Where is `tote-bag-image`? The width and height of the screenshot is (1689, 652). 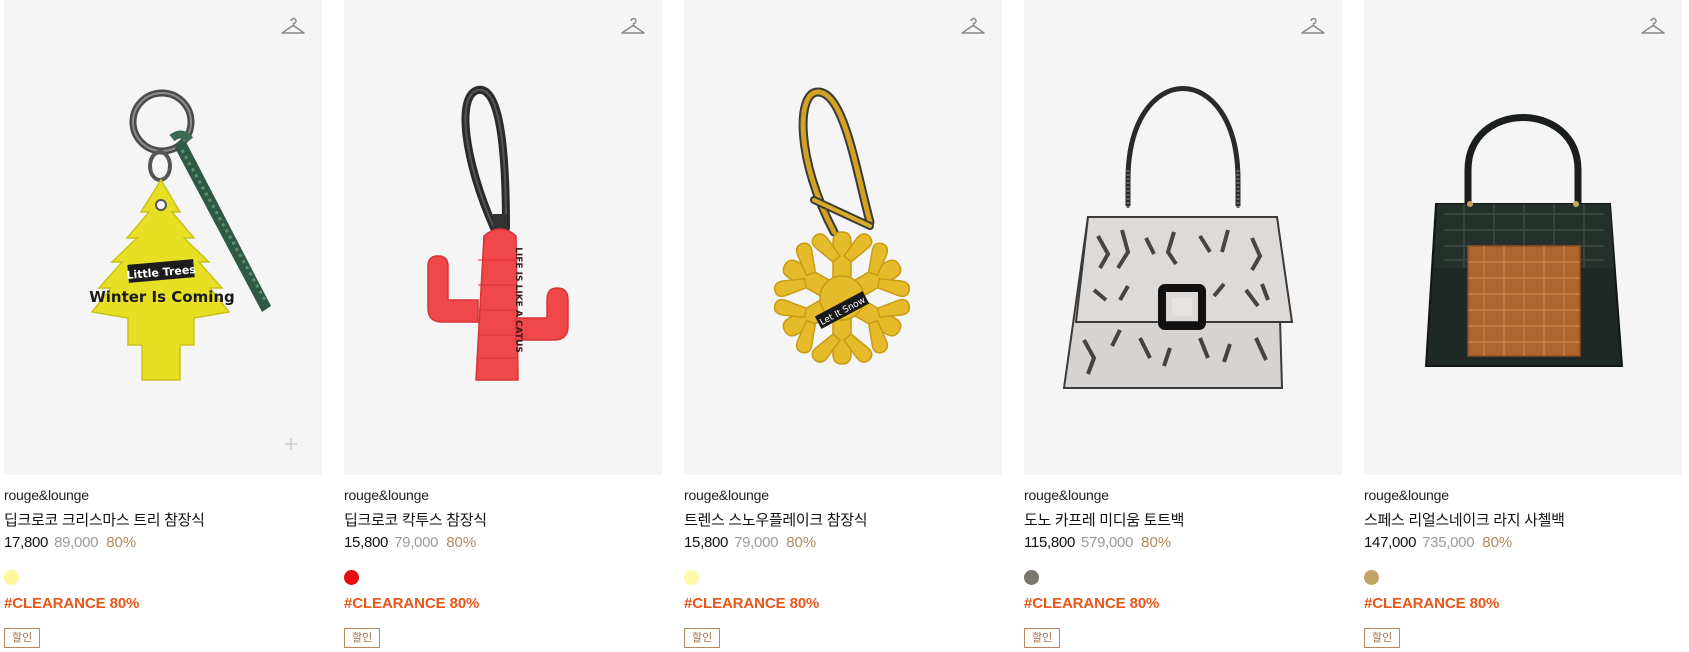
tote-bag-image is located at coordinates (1178, 237).